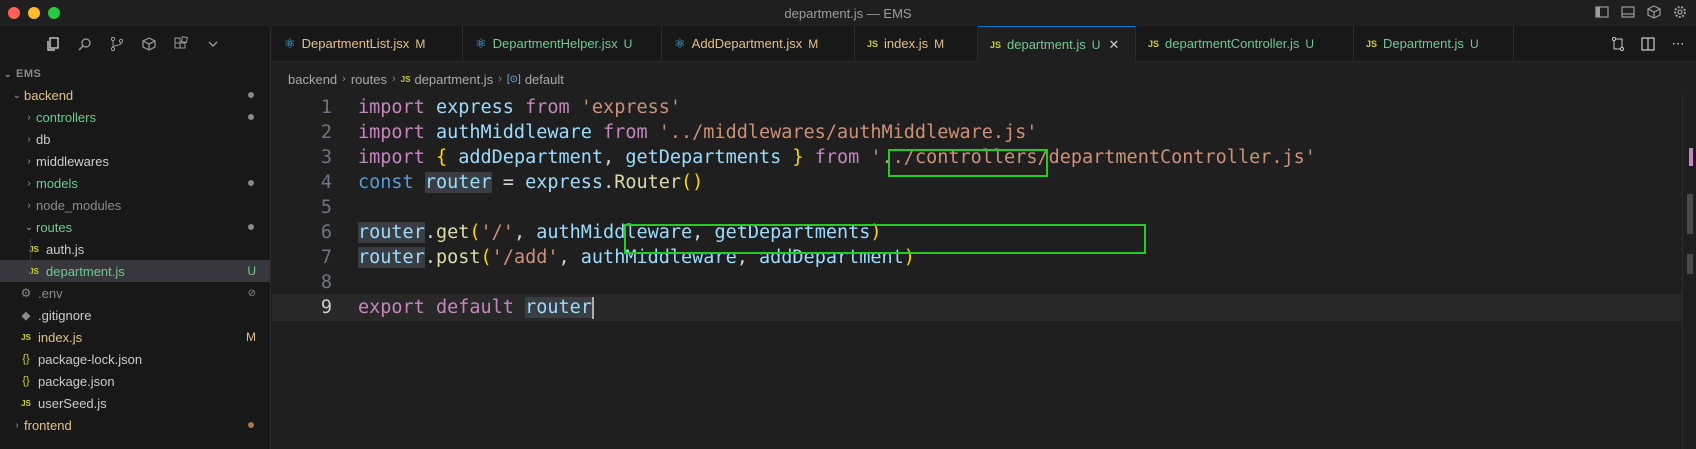  I want to click on explorer-files-icon, so click(53, 44).